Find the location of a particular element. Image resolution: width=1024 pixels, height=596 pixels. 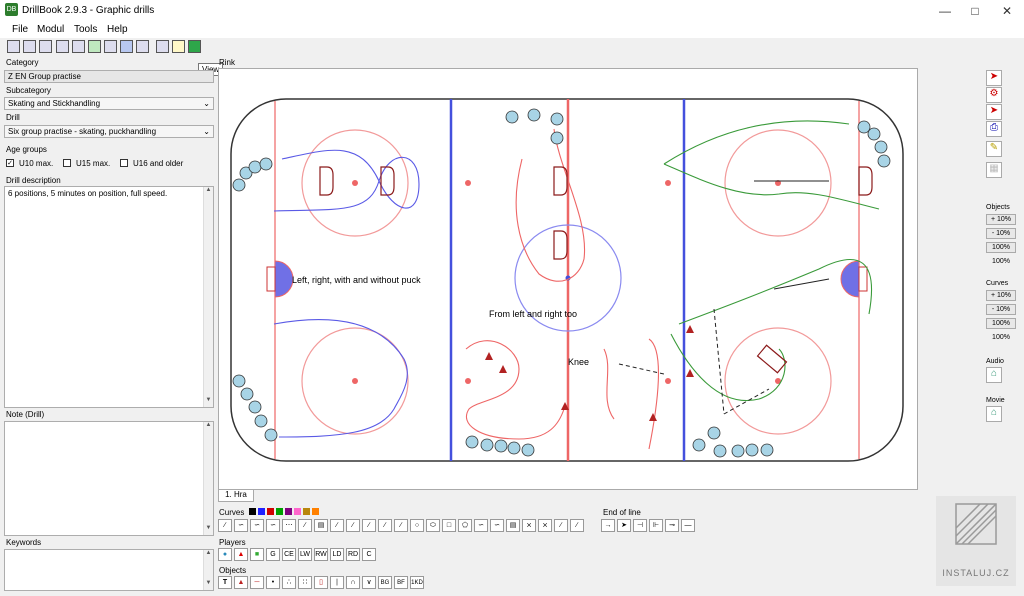

group-icon is located at coordinates (62, 46).